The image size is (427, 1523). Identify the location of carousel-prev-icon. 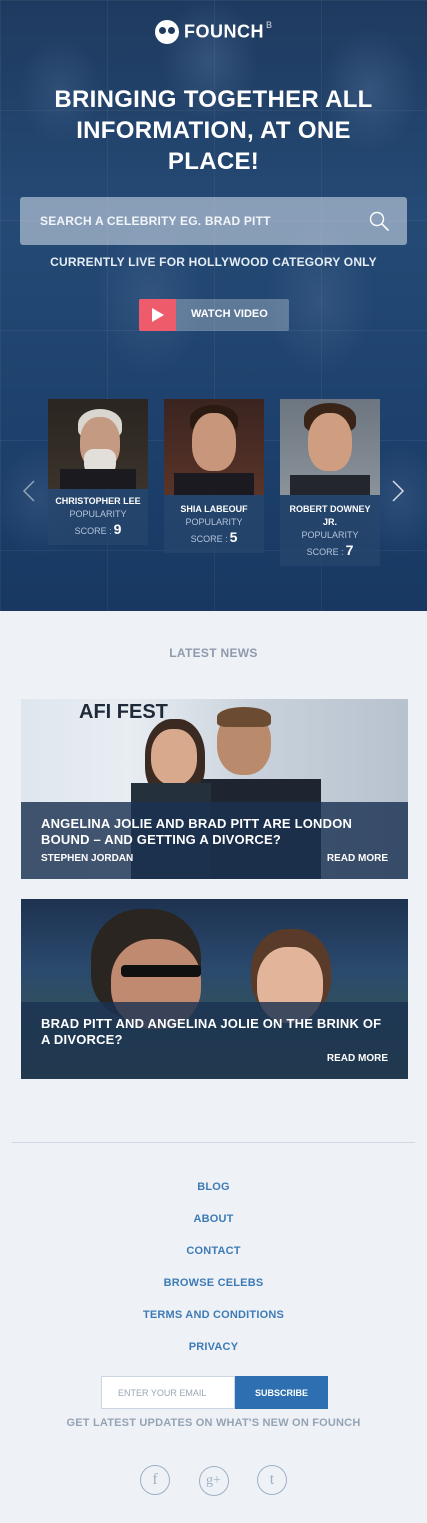
(29, 491).